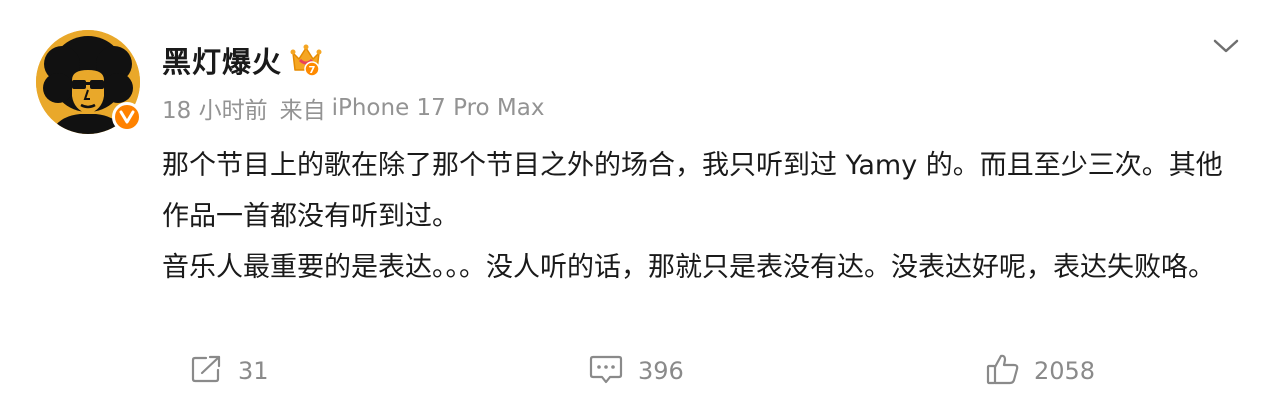 The width and height of the screenshot is (1266, 408). I want to click on action-bar: 31 396 2058, so click(633, 371).